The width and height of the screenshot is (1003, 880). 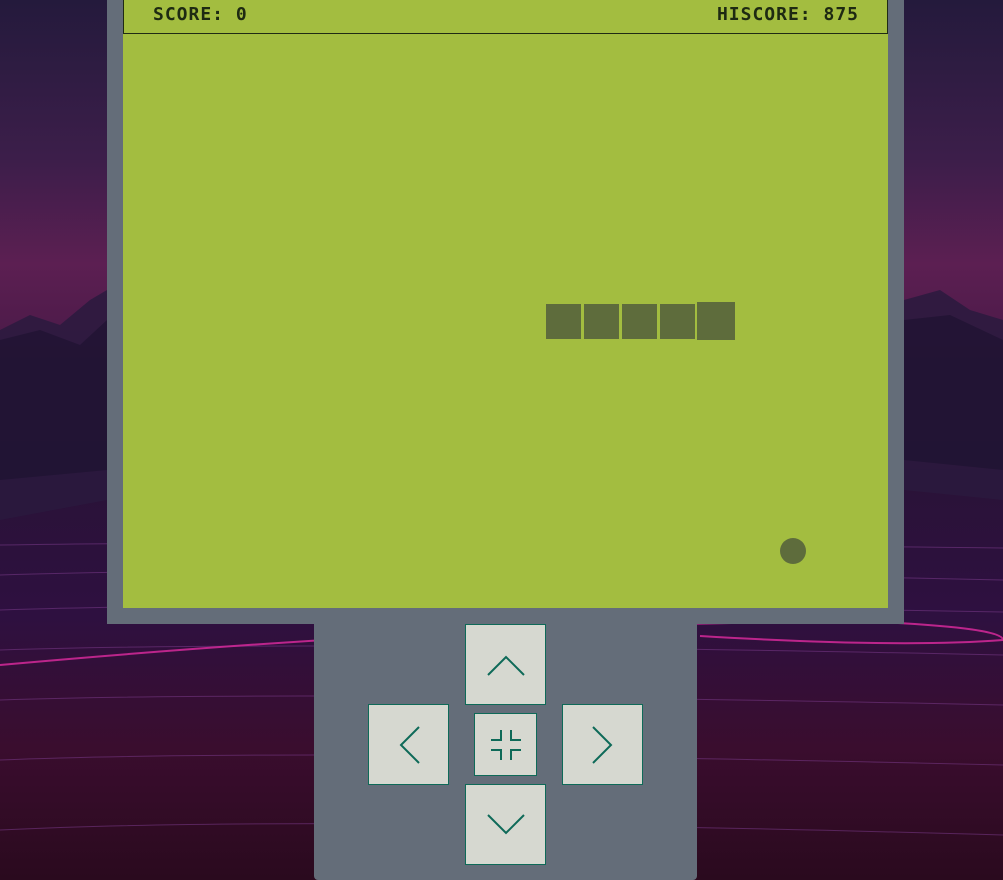 What do you see at coordinates (505, 17) in the screenshot?
I see `score-bar: SCORE: 0 HISCORE: 875` at bounding box center [505, 17].